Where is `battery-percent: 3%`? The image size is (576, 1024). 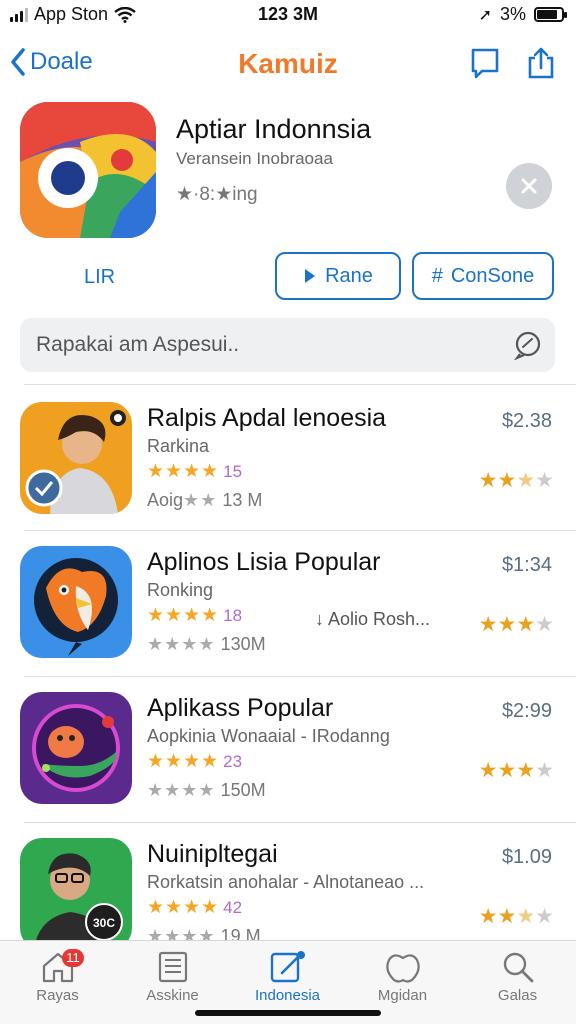
battery-percent: 3% is located at coordinates (512, 14).